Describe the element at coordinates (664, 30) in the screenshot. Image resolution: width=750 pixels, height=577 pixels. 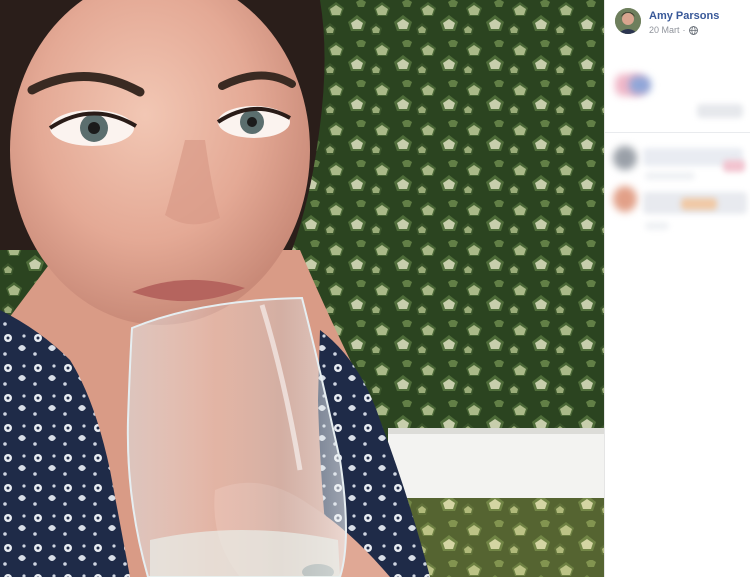
I see `post-date-link: 20 Mart` at that location.